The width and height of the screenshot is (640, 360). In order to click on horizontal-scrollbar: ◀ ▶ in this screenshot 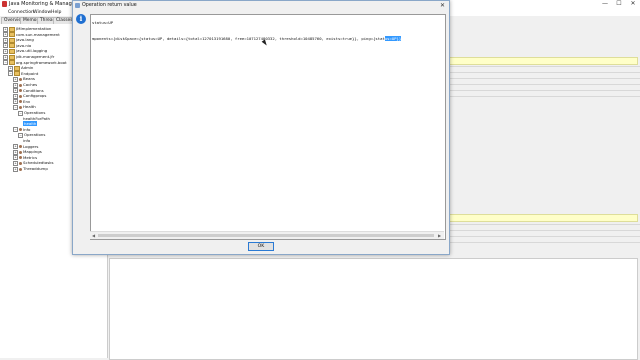, I will do `click(267, 235)`.